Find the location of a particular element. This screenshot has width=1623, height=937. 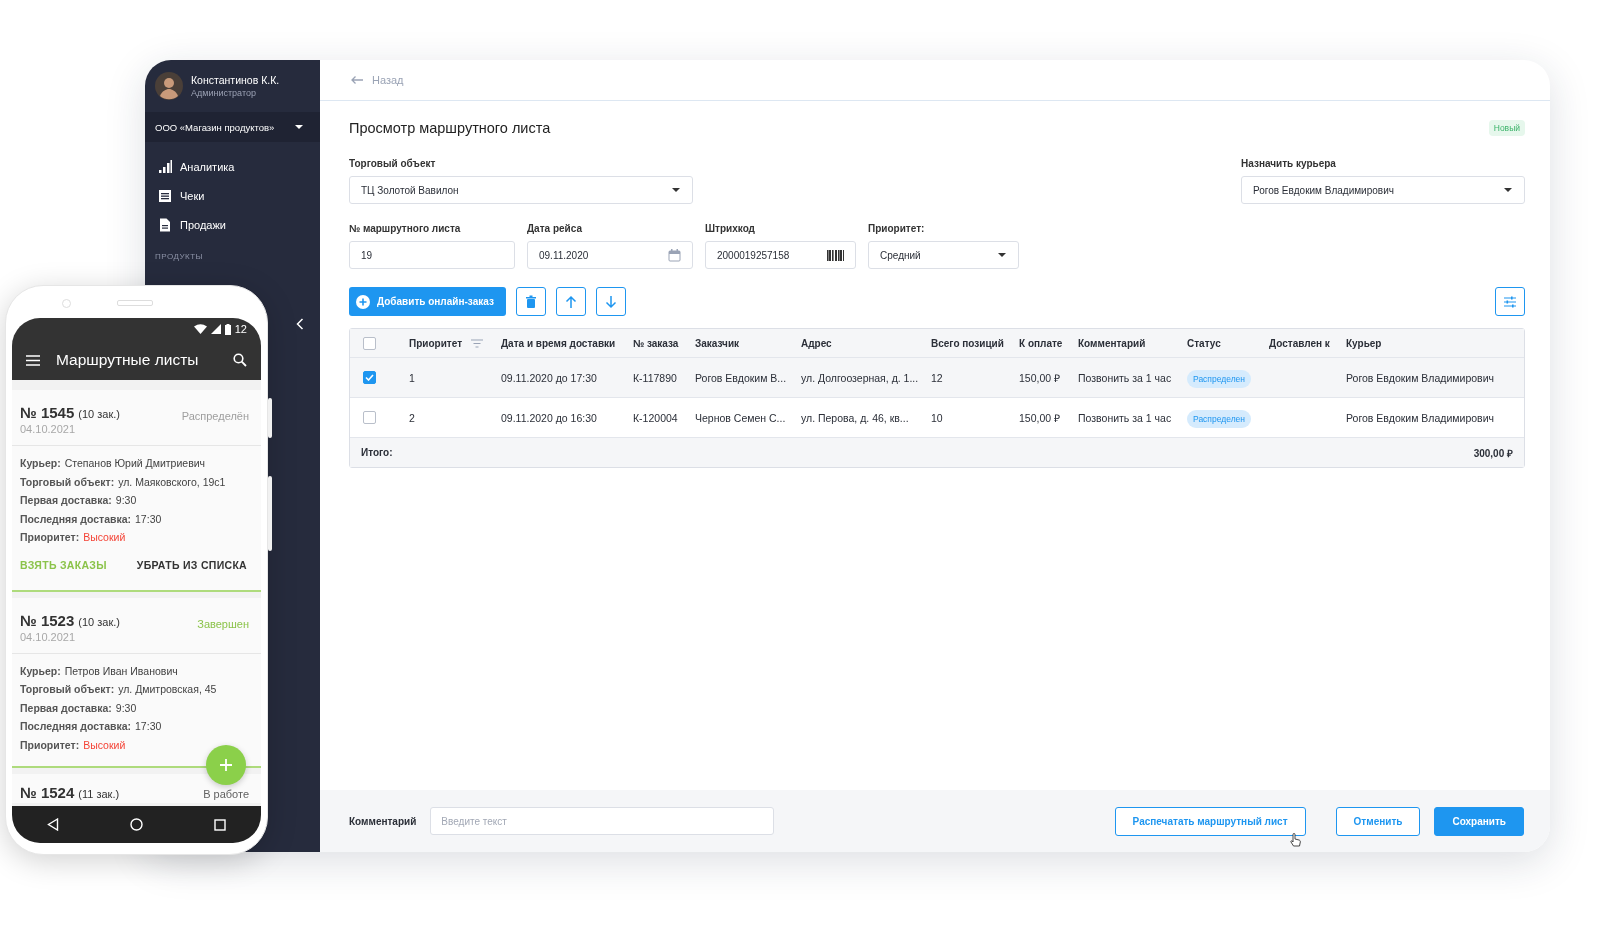

hand-pointer-icon is located at coordinates (1295, 839).